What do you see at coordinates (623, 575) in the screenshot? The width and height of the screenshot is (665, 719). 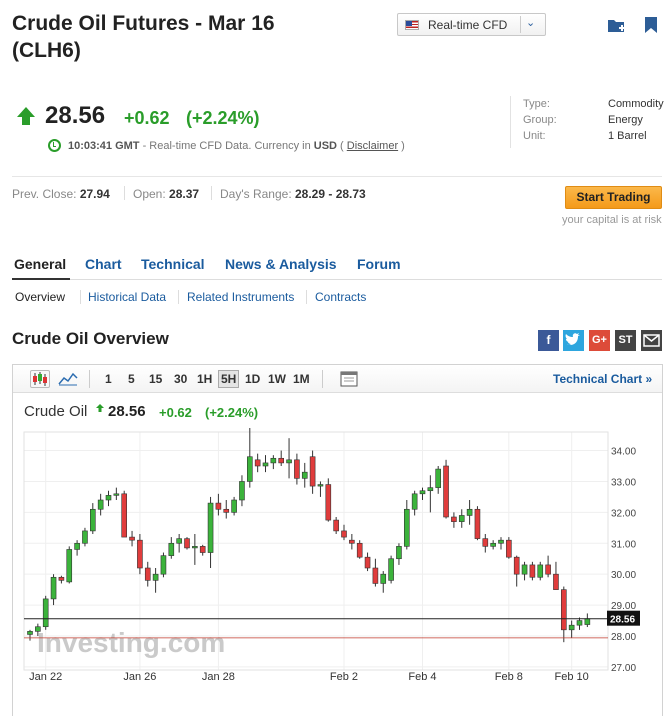 I see `y-tick-label: 30.00` at bounding box center [623, 575].